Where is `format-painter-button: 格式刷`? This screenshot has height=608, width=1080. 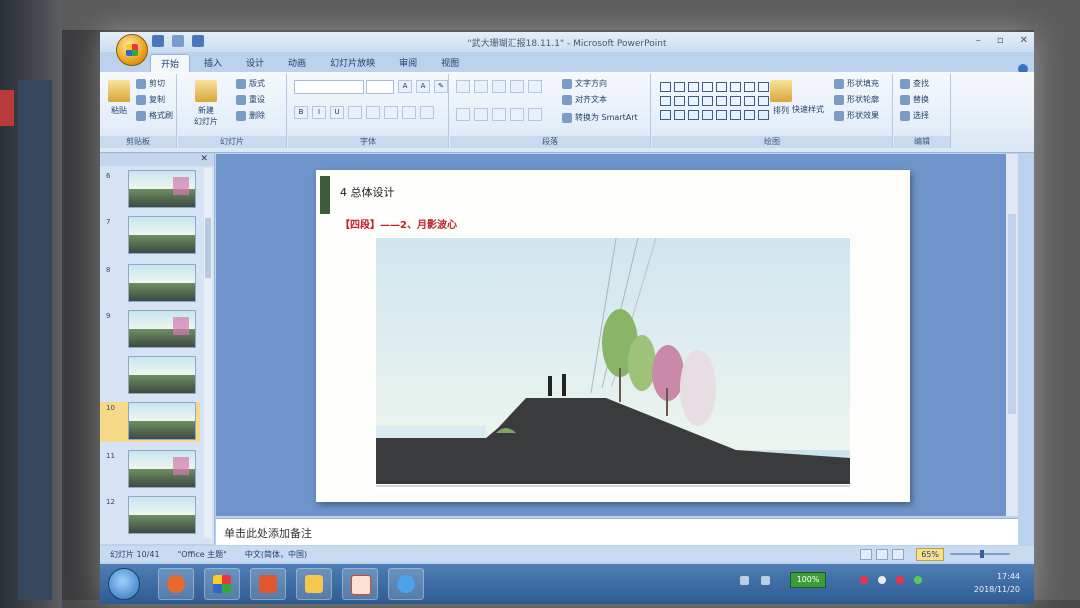 format-painter-button: 格式刷 is located at coordinates (154, 115).